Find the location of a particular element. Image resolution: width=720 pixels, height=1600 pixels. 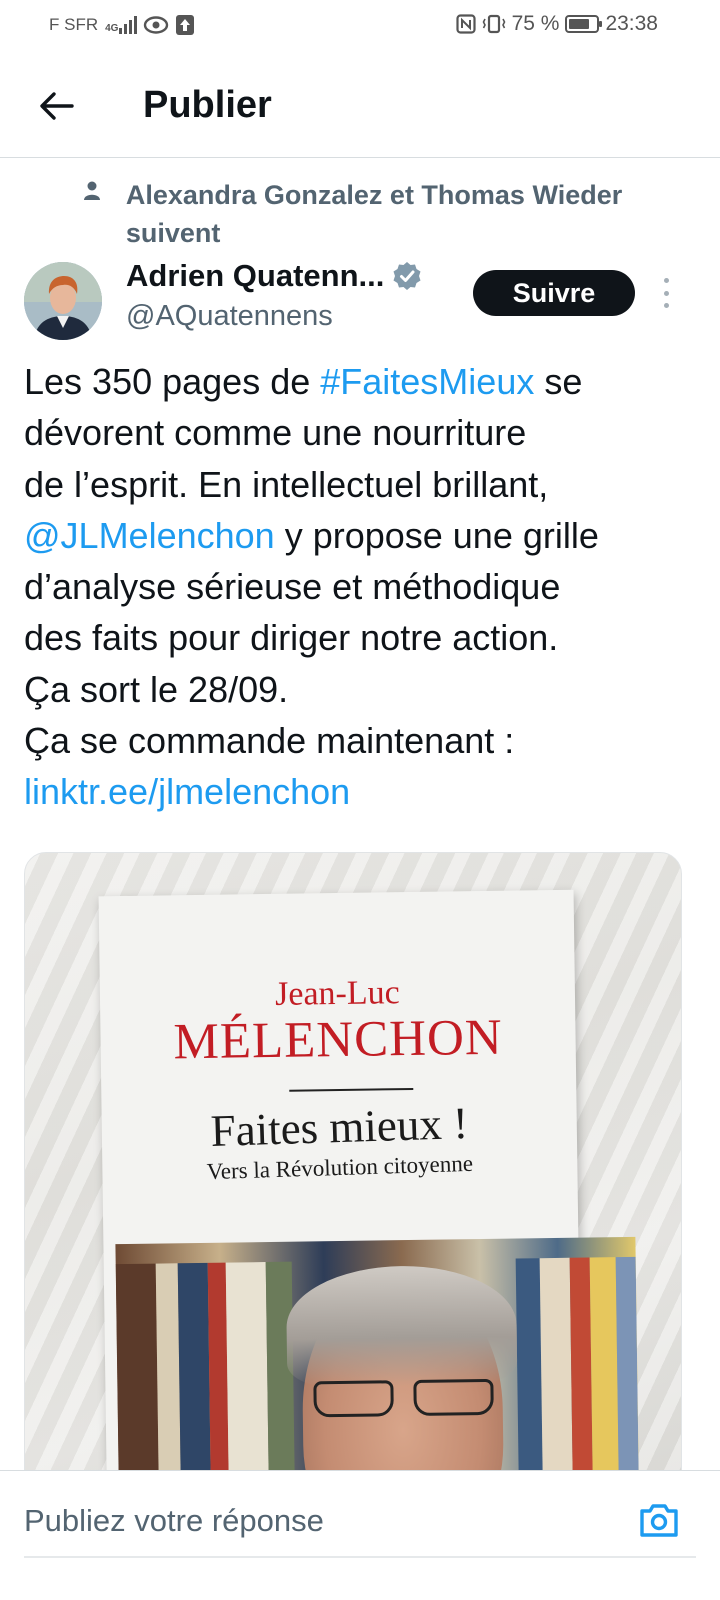

author-handle: @AQuatennens is located at coordinates (229, 316).